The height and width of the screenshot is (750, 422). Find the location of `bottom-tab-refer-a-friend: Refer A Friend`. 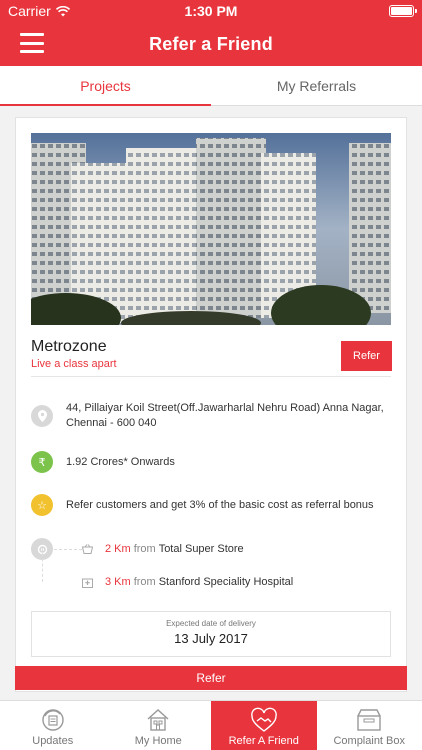

bottom-tab-refer-a-friend: Refer A Friend is located at coordinates (264, 725).